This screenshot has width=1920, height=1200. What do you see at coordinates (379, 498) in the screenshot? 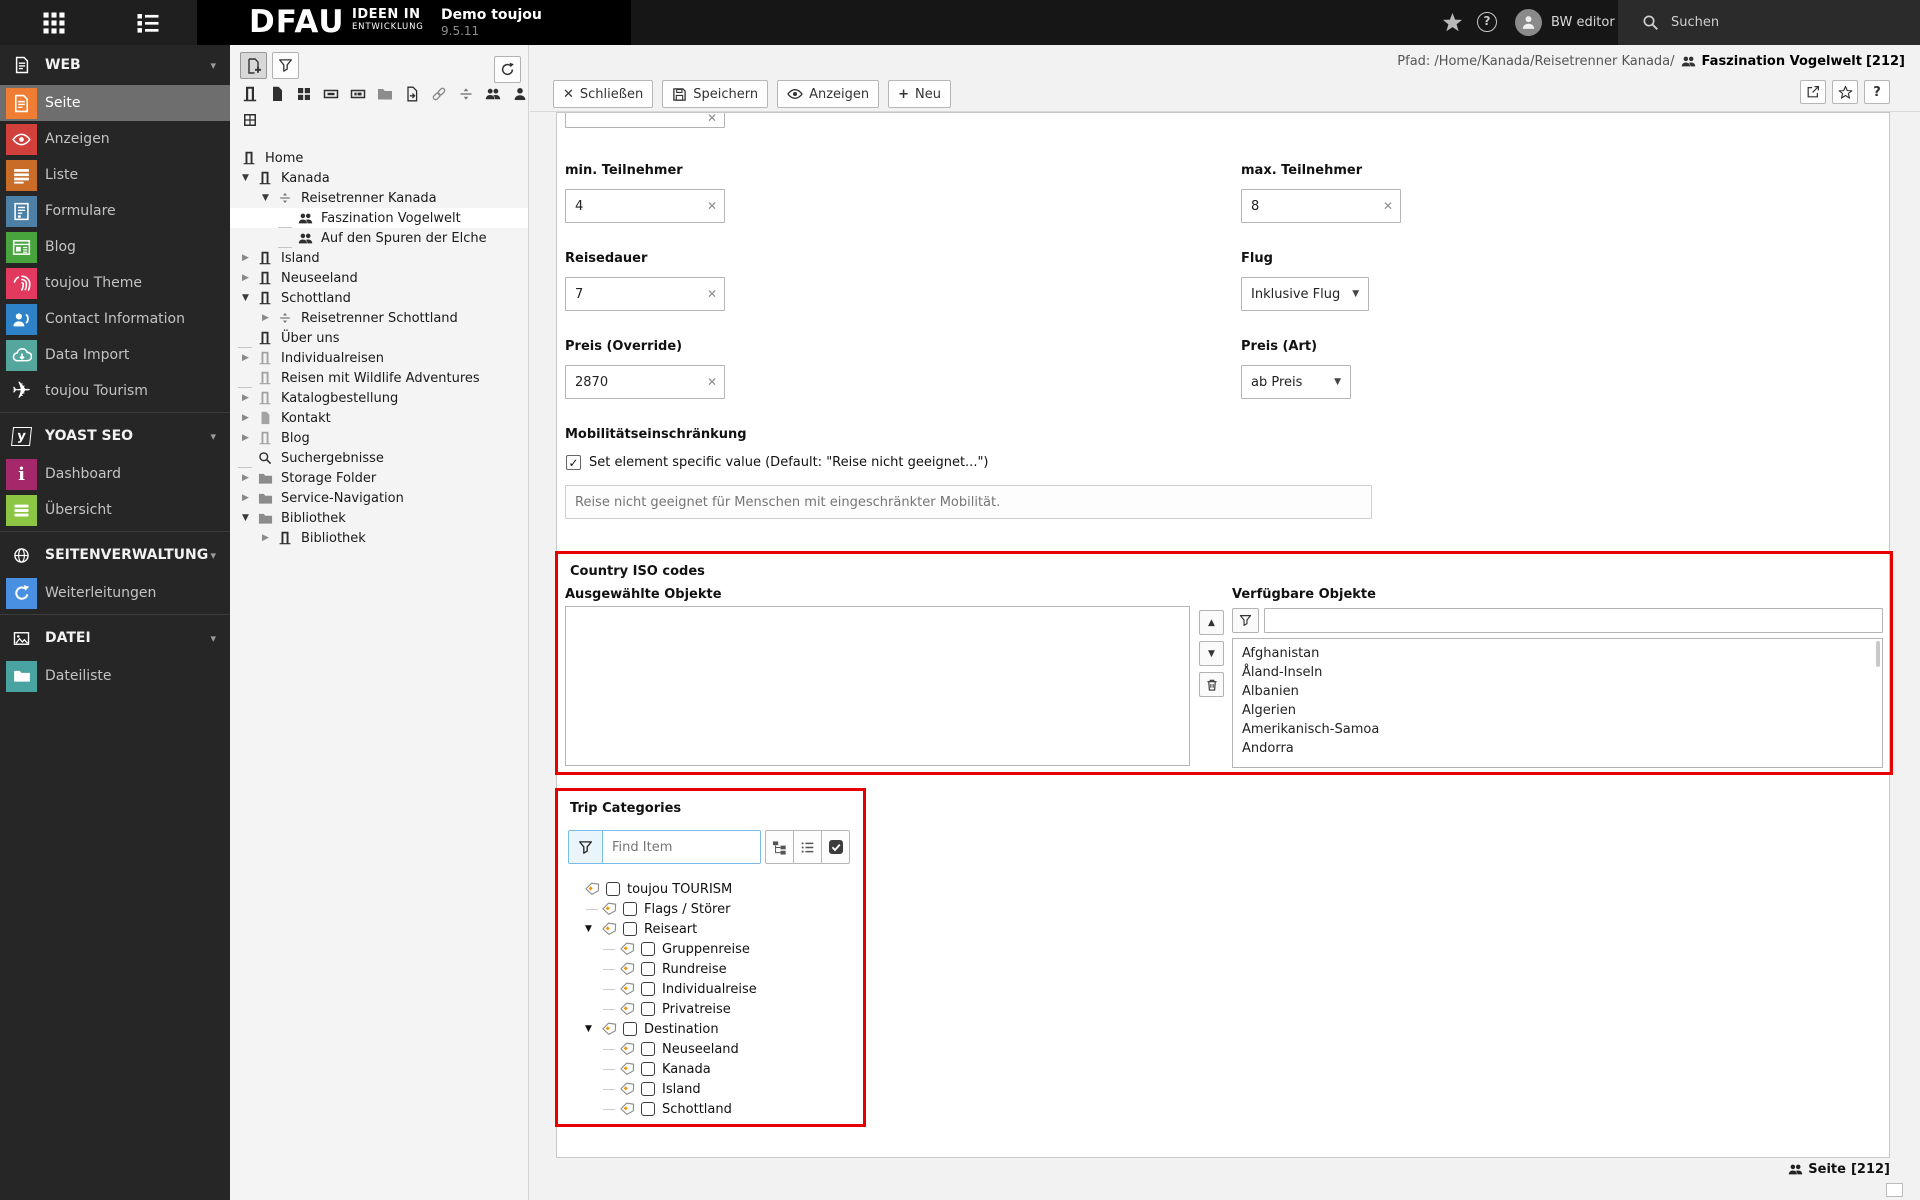
I see `pagetree-node-service-navigation: ▶ Service-Navigation` at bounding box center [379, 498].